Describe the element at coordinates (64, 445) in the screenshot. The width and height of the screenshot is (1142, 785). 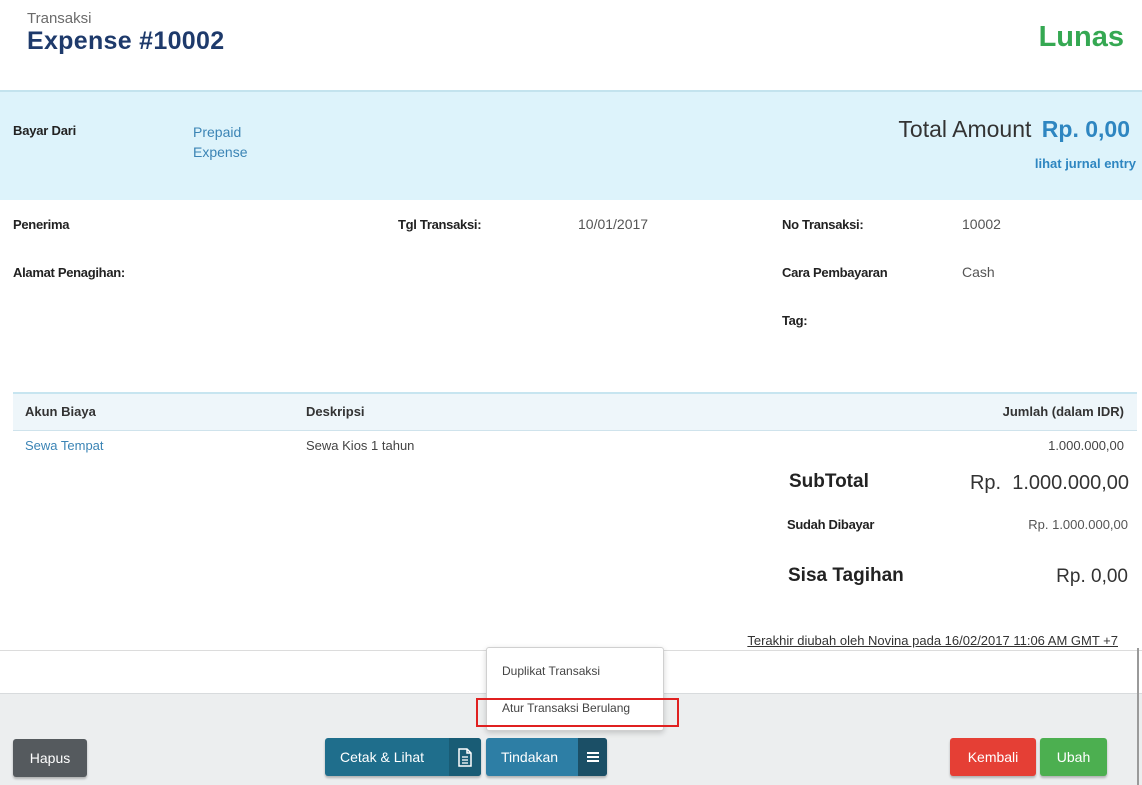
I see `row-akun-link: Sewa Tempat` at that location.